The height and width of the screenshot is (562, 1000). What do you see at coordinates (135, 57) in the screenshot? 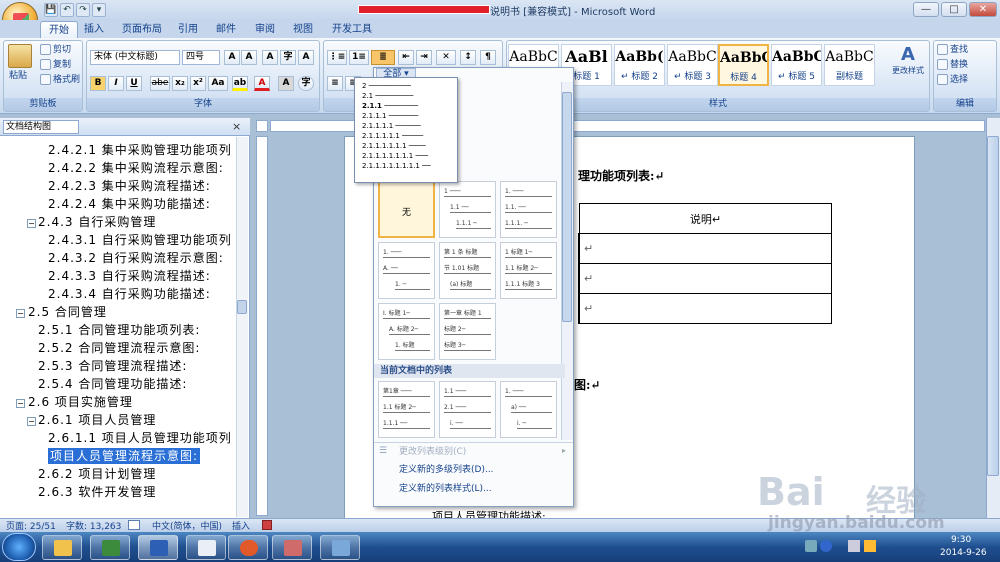
I see `font-name-combo: 宋体 (中文标题)` at bounding box center [135, 57].